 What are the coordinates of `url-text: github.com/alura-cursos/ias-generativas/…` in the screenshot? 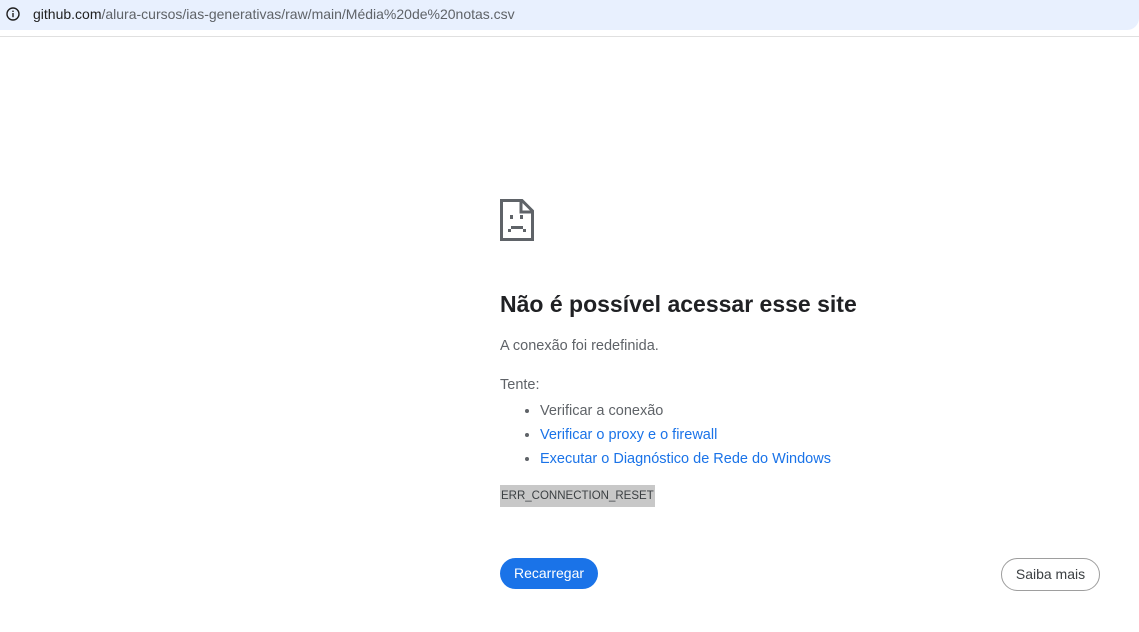 It's located at (274, 14).